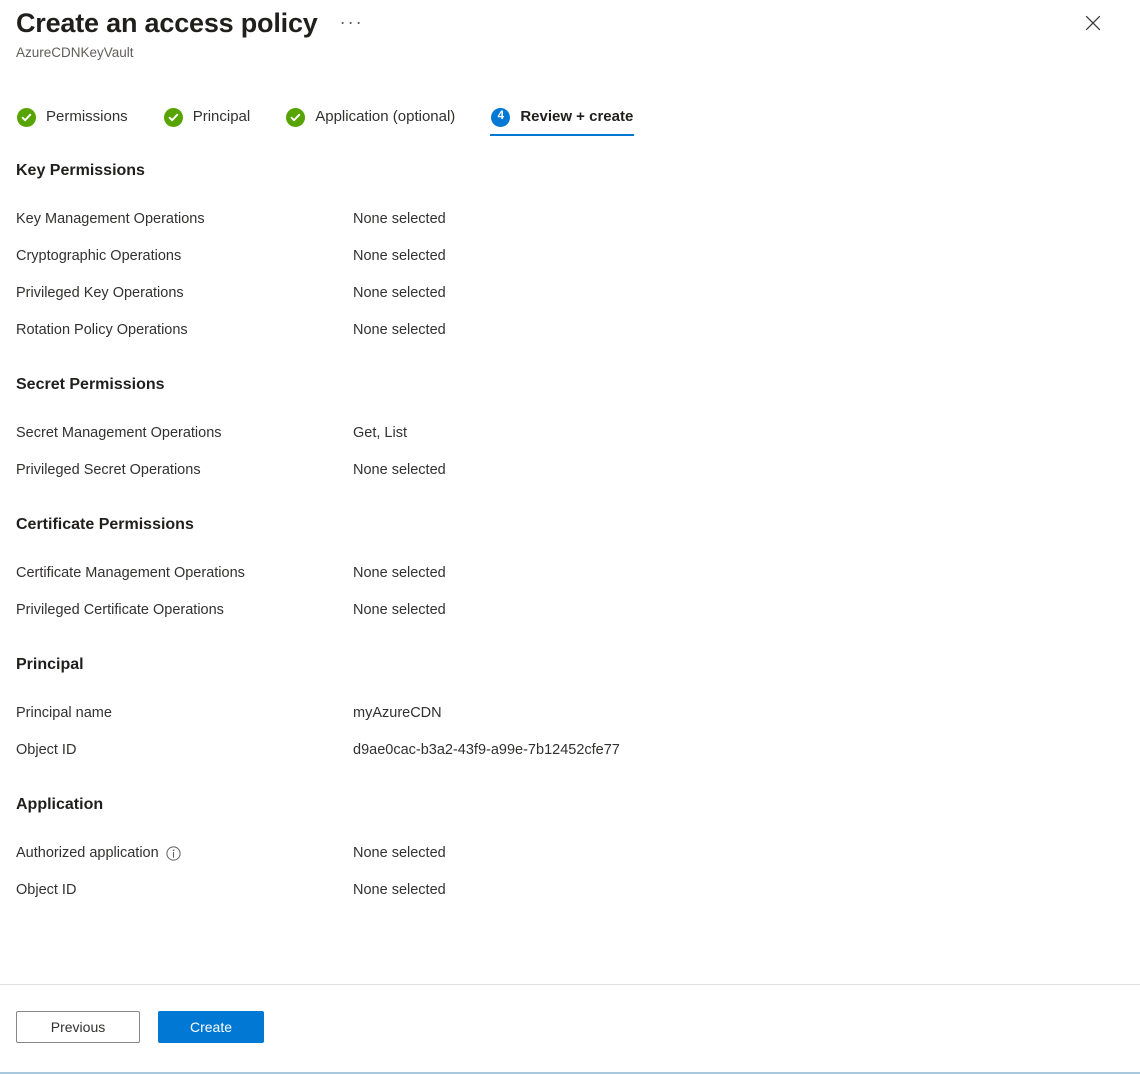 Image resolution: width=1140 pixels, height=1074 pixels. Describe the element at coordinates (570, 329) in the screenshot. I see `summary-row: Rotation Policy Operations None selected` at that location.